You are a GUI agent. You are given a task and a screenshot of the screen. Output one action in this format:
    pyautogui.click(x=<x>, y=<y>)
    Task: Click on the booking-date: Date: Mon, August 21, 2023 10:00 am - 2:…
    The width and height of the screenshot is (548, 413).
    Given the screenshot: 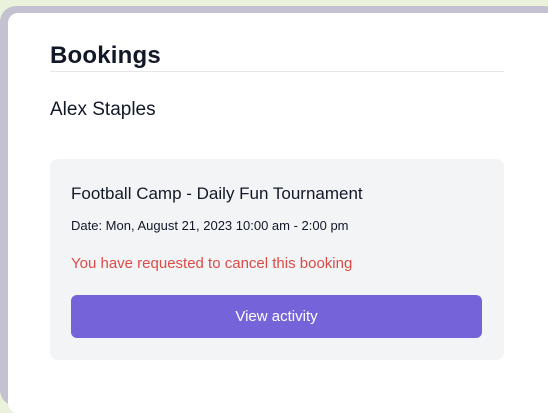 What is the action you would take?
    pyautogui.click(x=210, y=225)
    